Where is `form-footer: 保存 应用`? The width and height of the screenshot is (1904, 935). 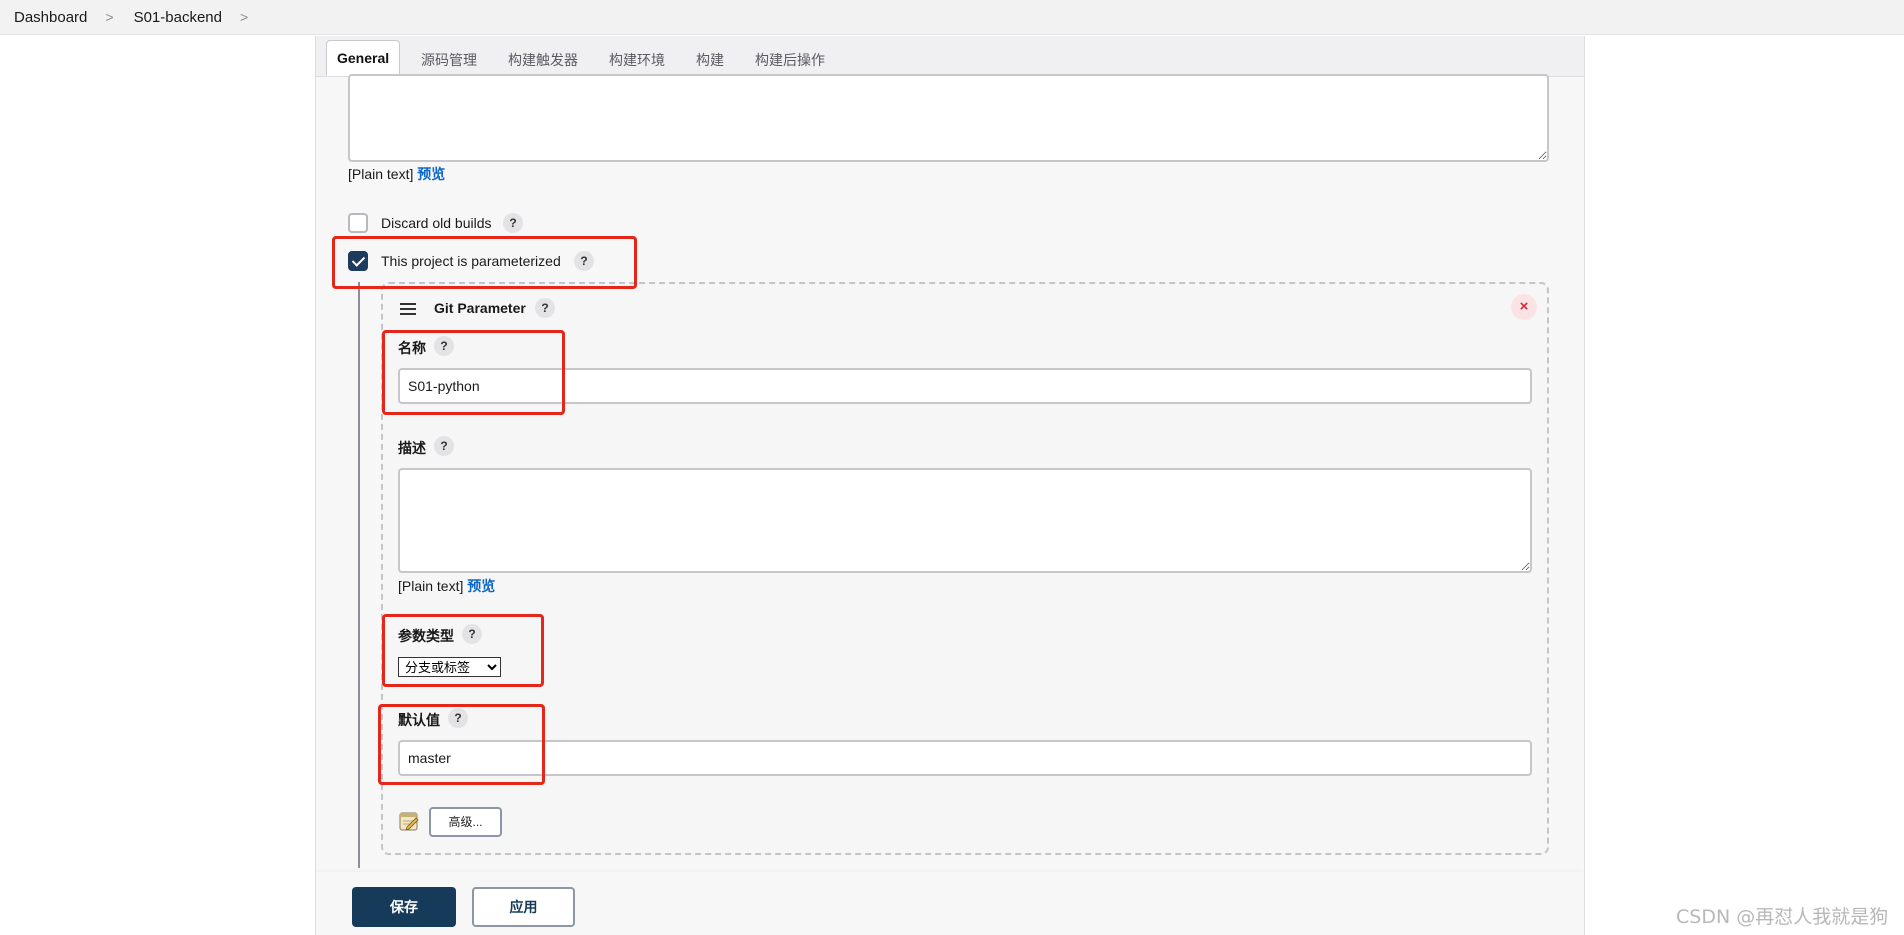
form-footer: 保存 应用 is located at coordinates (949, 903).